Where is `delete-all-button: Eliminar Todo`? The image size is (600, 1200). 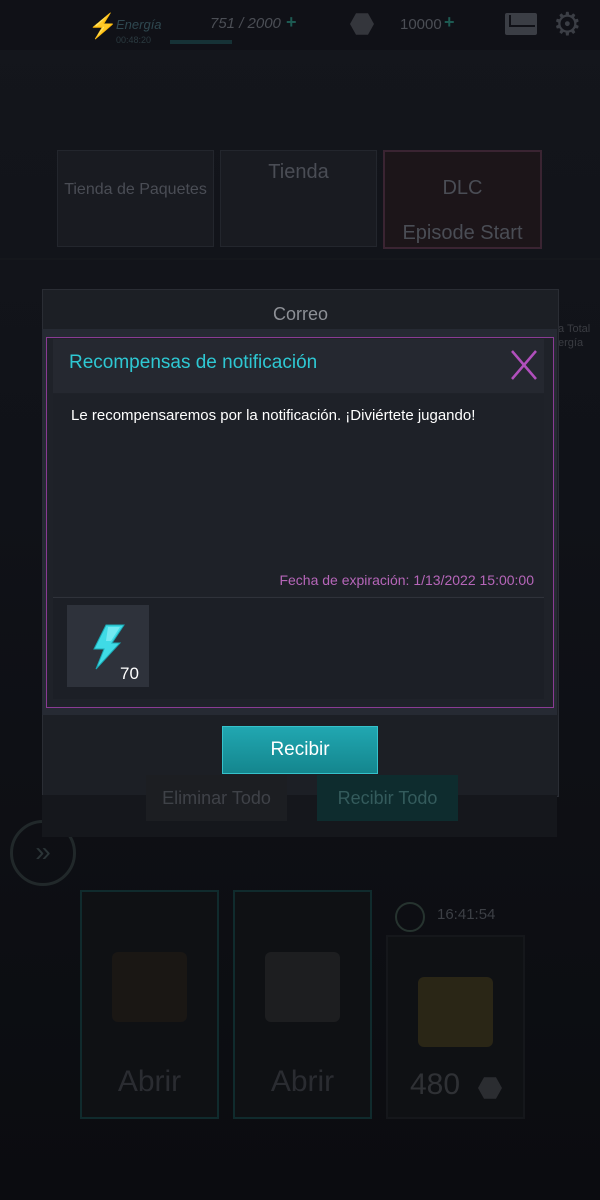
delete-all-button: Eliminar Todo is located at coordinates (216, 798).